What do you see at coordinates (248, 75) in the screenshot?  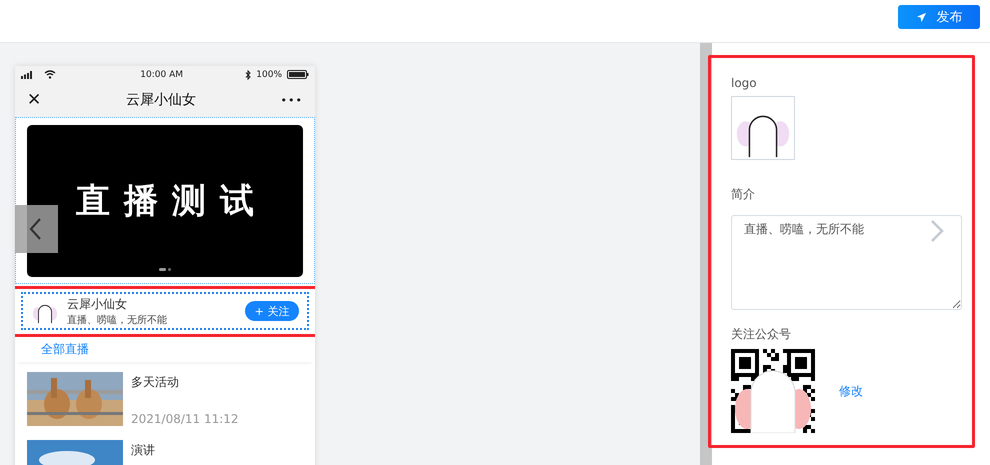 I see `bluetooth-icon` at bounding box center [248, 75].